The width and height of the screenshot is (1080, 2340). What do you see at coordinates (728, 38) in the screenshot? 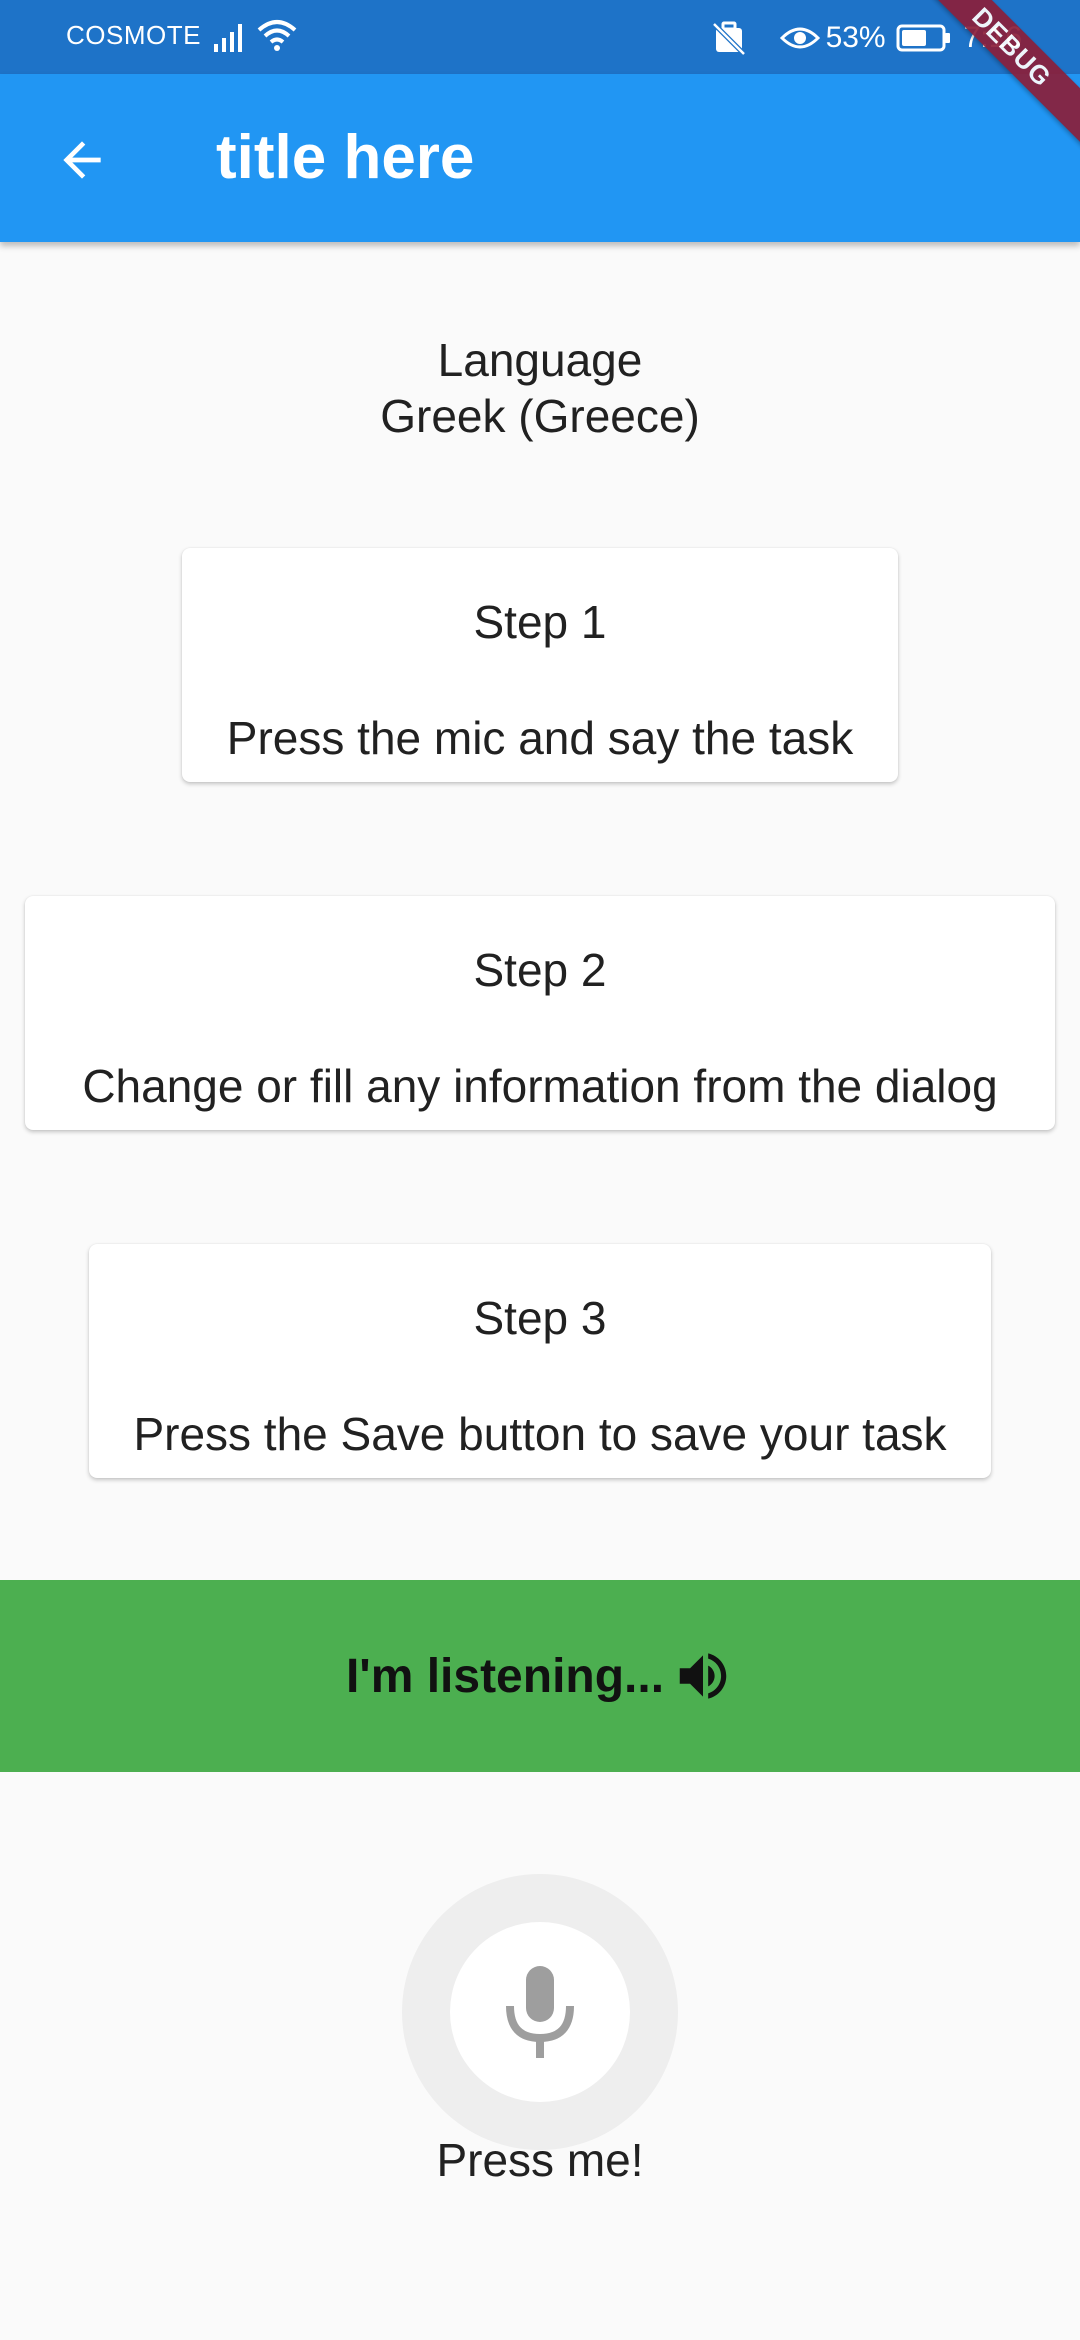
I see `no-sim-icon` at bounding box center [728, 38].